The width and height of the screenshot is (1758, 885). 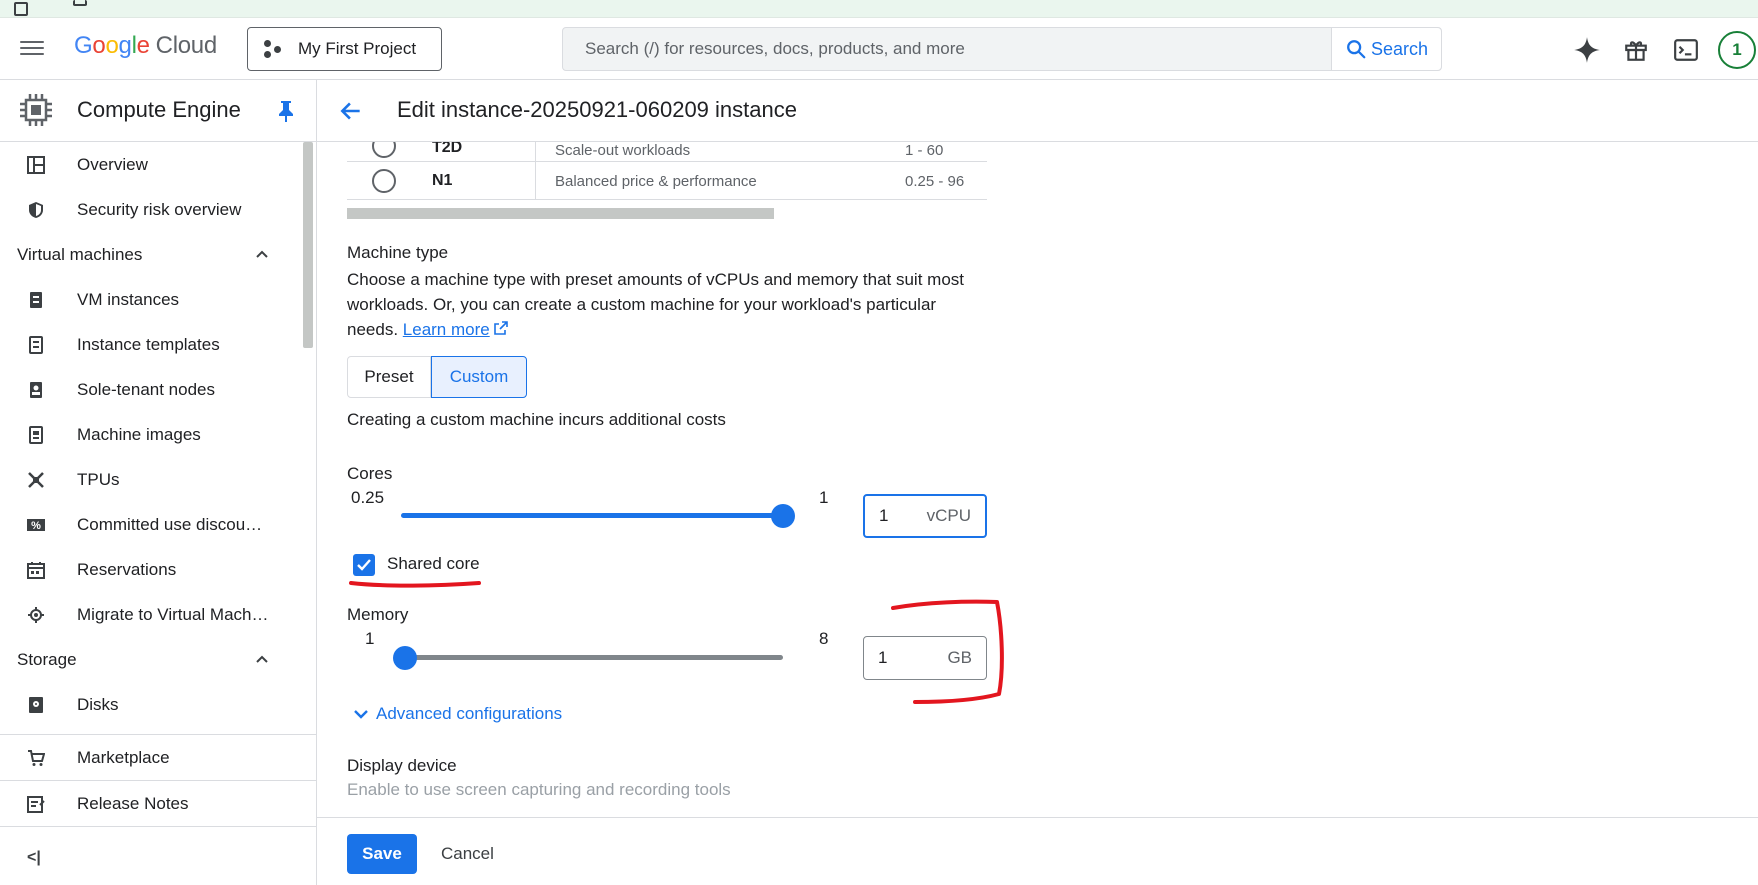 I want to click on compute-engine-icon, so click(x=36, y=110).